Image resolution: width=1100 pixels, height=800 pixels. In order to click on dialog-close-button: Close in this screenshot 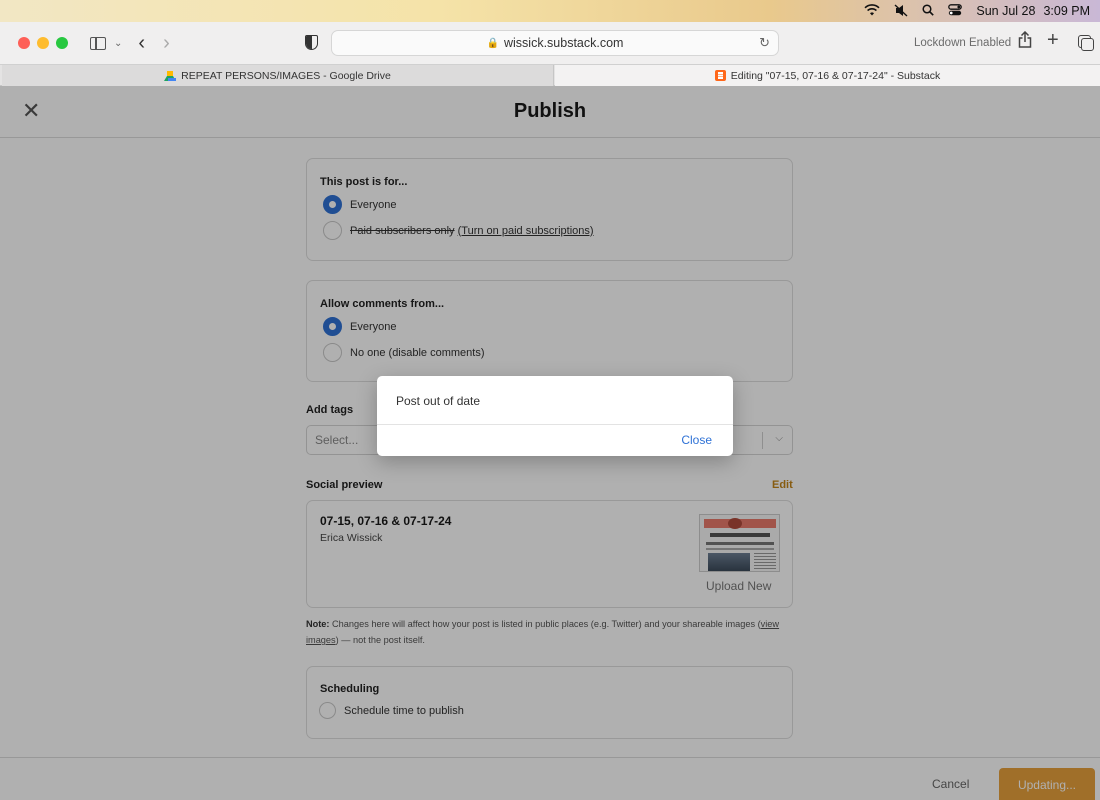, I will do `click(696, 440)`.